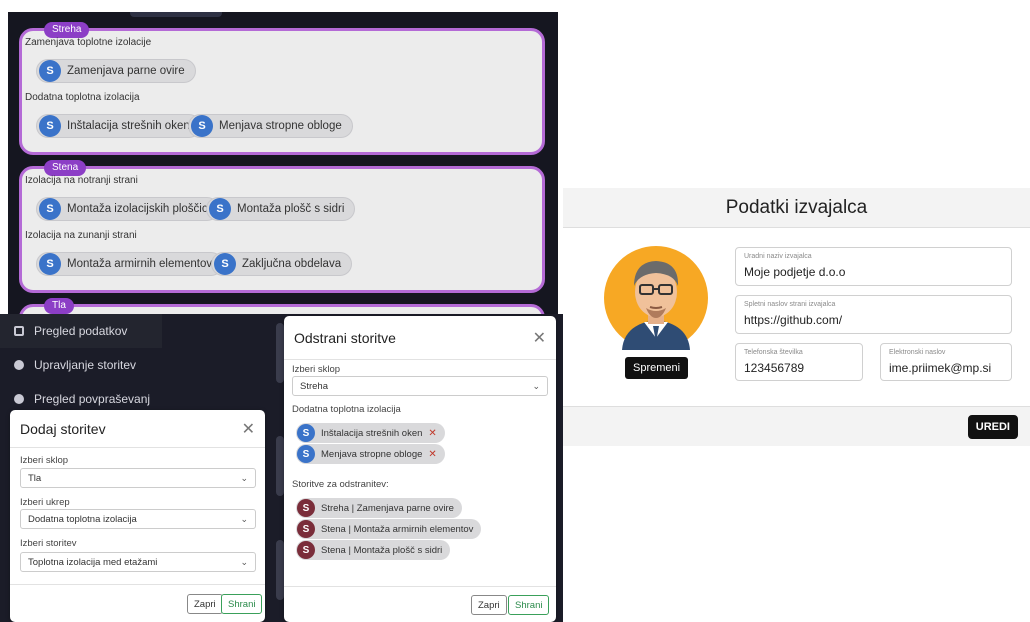 The height and width of the screenshot is (622, 1030). What do you see at coordinates (81, 180) in the screenshot?
I see `subgroup-label: Izolacija na notranji strani` at bounding box center [81, 180].